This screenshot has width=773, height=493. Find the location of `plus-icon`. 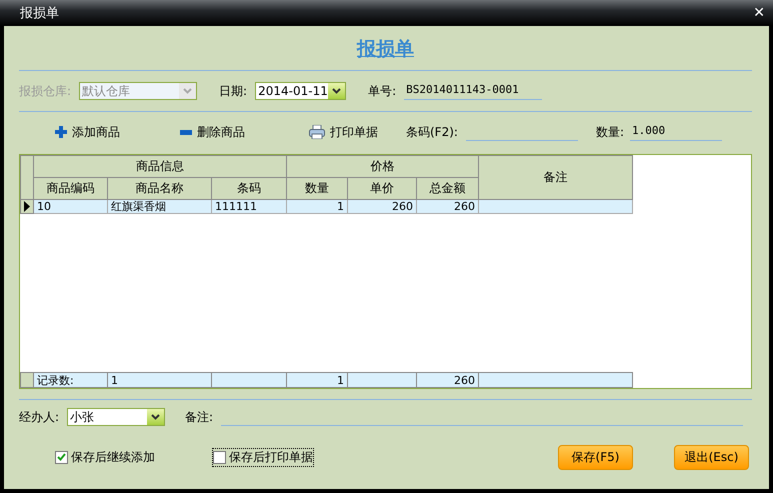

plus-icon is located at coordinates (61, 132).